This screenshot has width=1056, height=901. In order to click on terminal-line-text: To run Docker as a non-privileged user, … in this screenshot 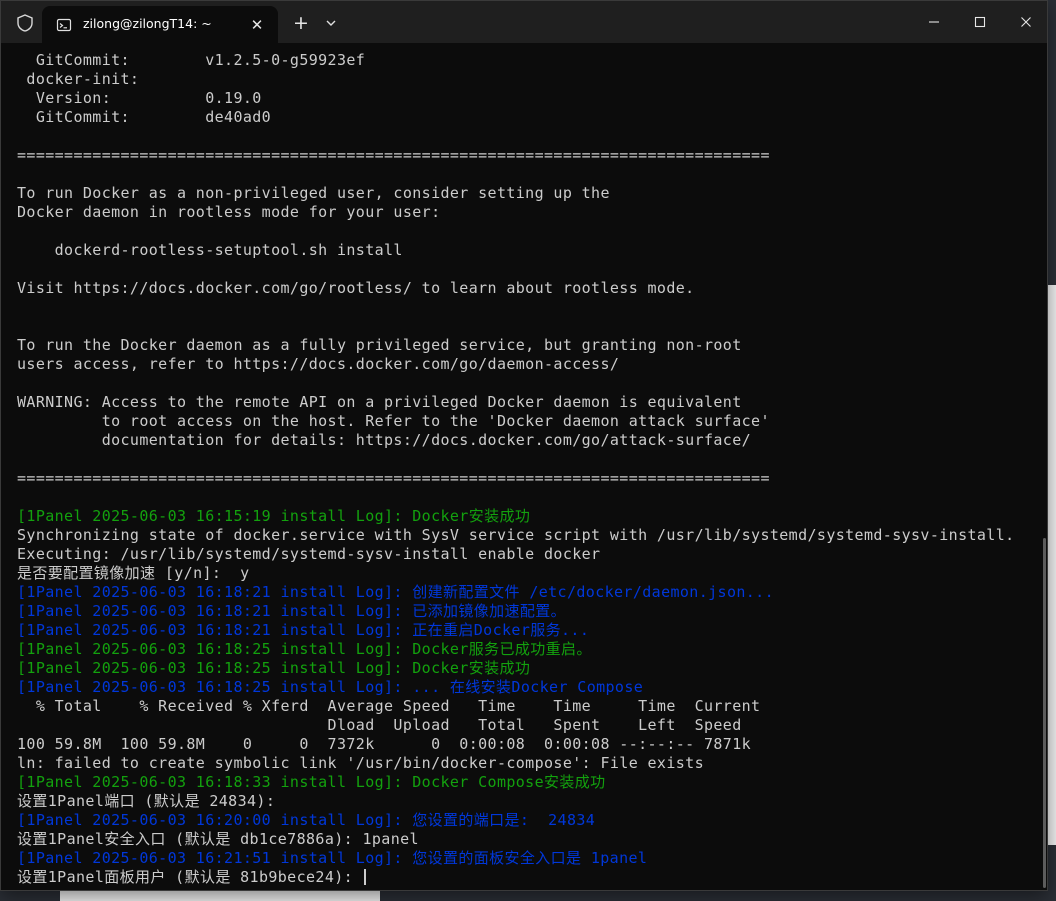, I will do `click(313, 193)`.